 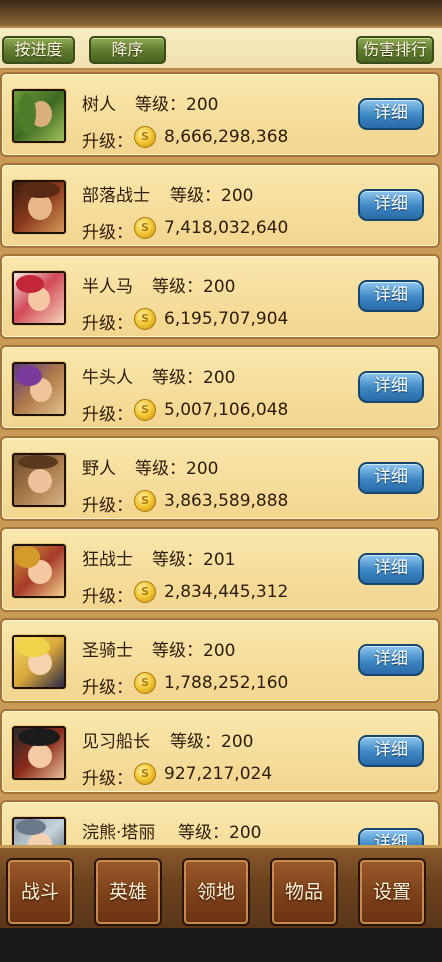 What do you see at coordinates (221, 945) in the screenshot?
I see `bottom-bezel` at bounding box center [221, 945].